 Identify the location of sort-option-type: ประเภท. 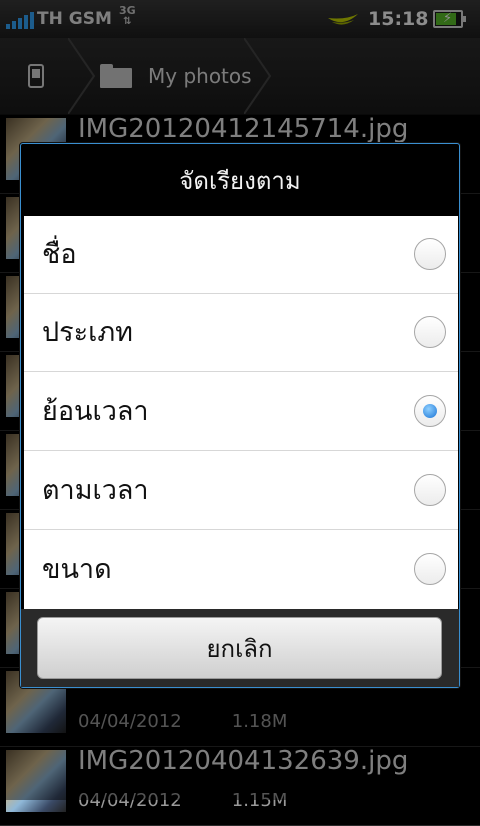
(241, 333).